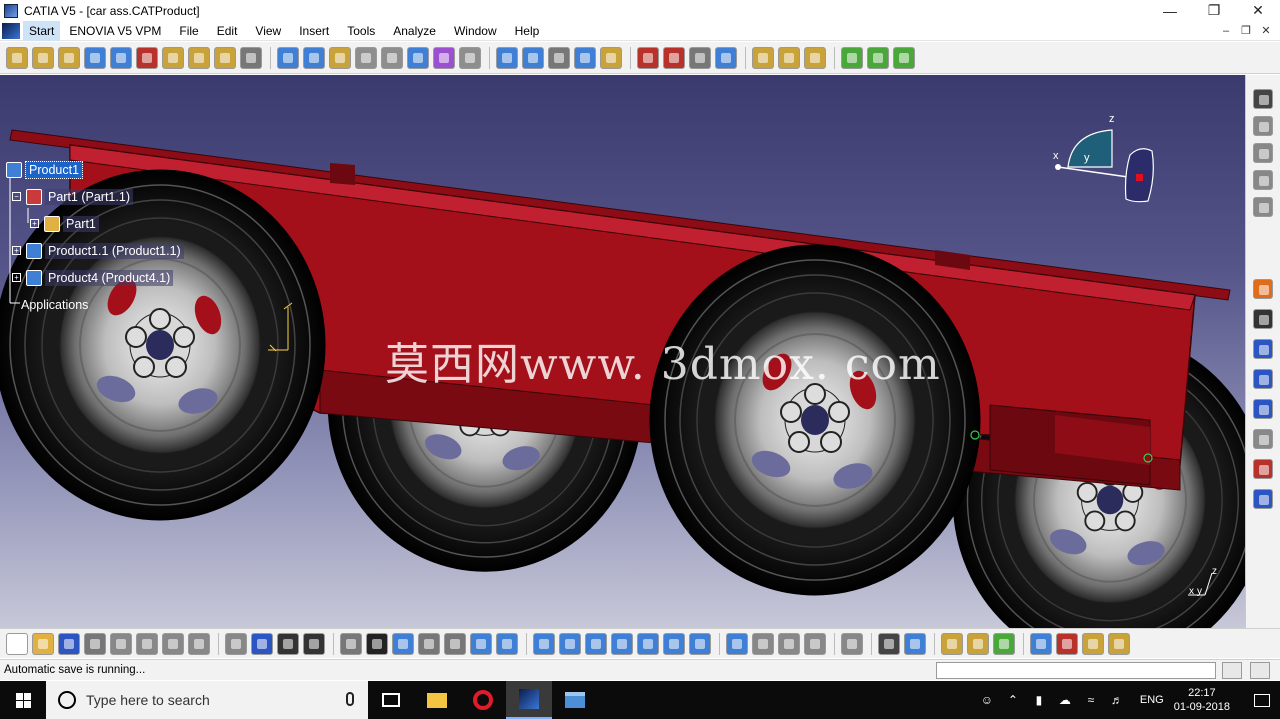 Image resolution: width=1280 pixels, height=719 pixels. Describe the element at coordinates (227, 31) in the screenshot. I see `menu-edit: Edit` at that location.